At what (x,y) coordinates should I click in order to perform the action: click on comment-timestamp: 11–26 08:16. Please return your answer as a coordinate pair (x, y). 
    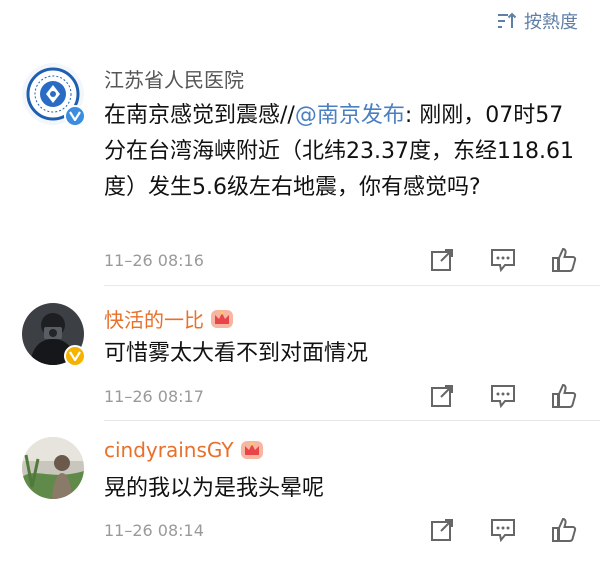
    Looking at the image, I should click on (154, 260).